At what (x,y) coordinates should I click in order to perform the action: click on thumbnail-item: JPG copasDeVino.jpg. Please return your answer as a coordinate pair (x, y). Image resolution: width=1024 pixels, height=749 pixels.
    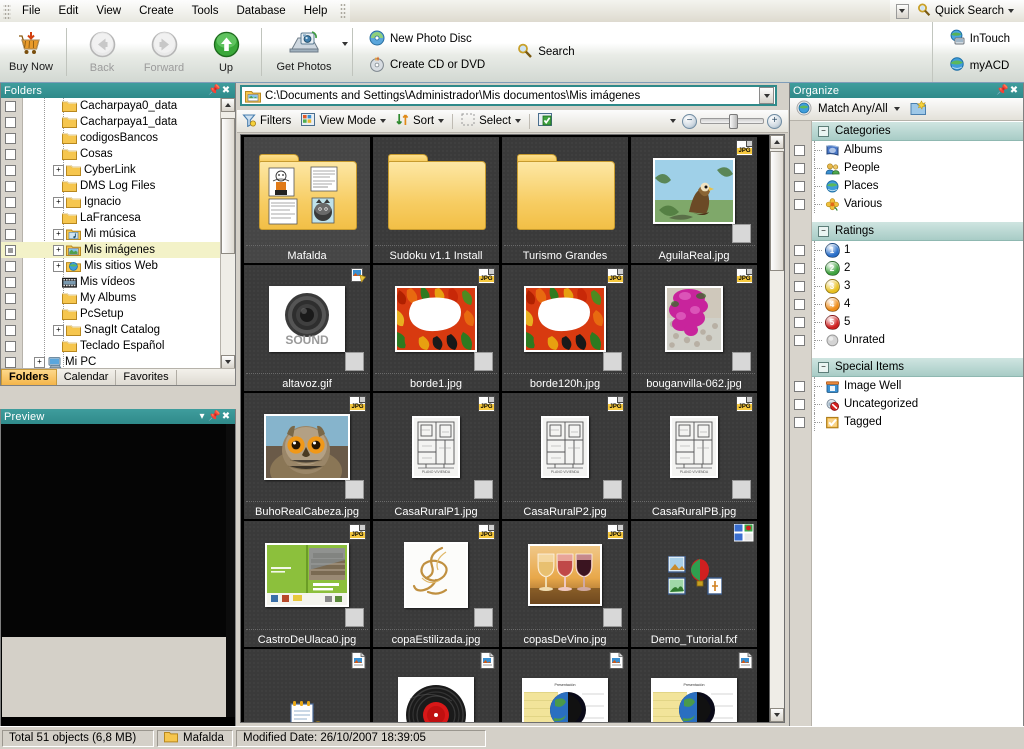
    Looking at the image, I should click on (565, 584).